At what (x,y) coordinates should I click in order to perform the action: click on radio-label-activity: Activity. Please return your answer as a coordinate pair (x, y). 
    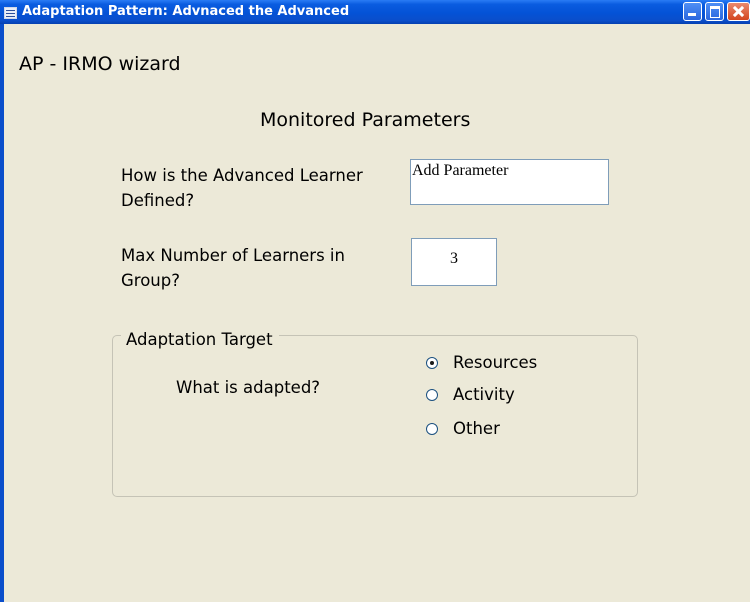
    Looking at the image, I should click on (484, 394).